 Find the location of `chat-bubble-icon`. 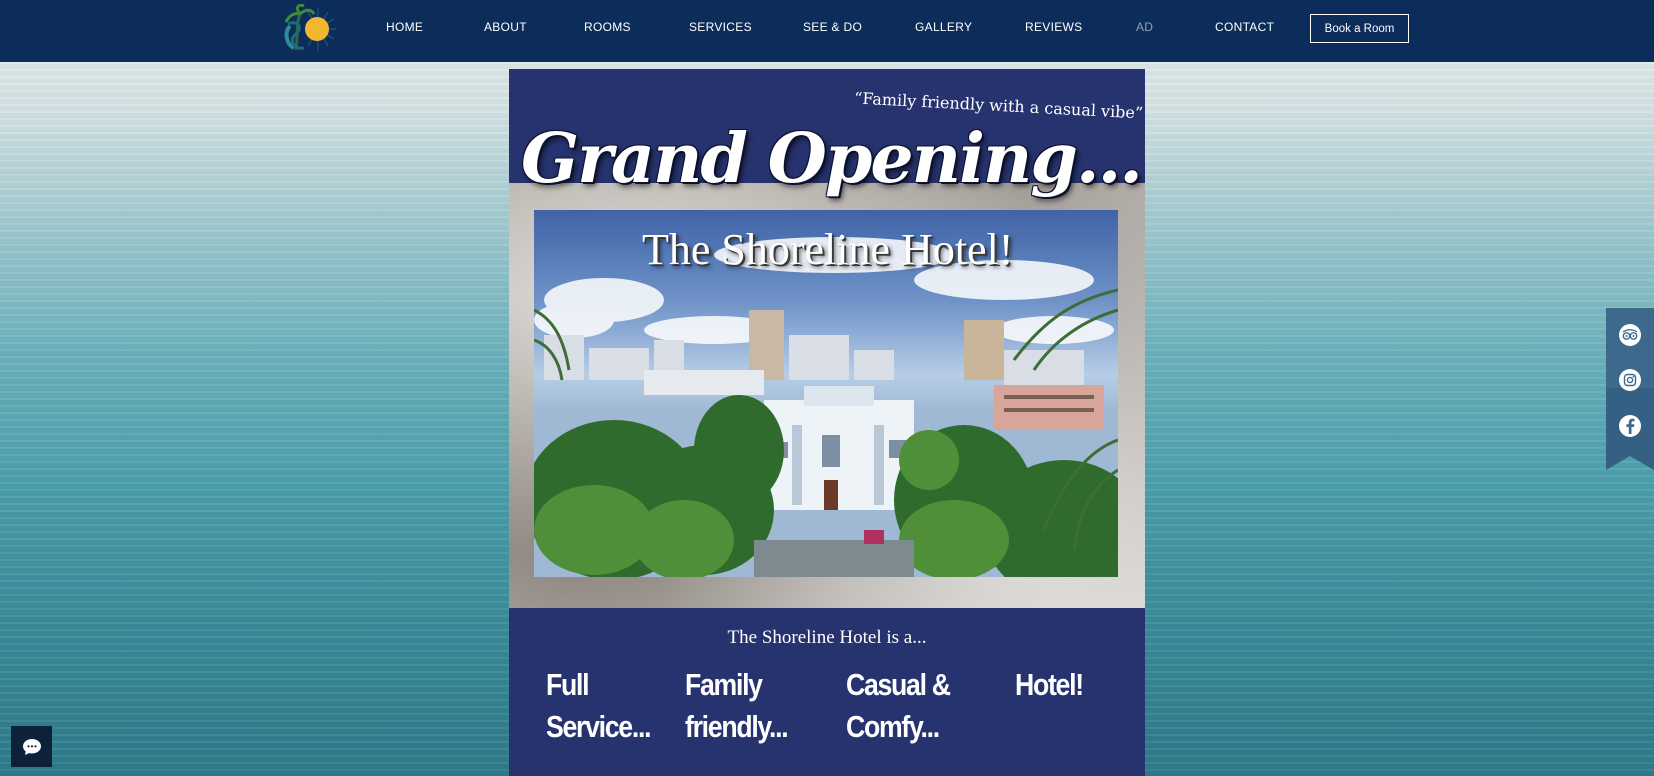

chat-bubble-icon is located at coordinates (31, 746).